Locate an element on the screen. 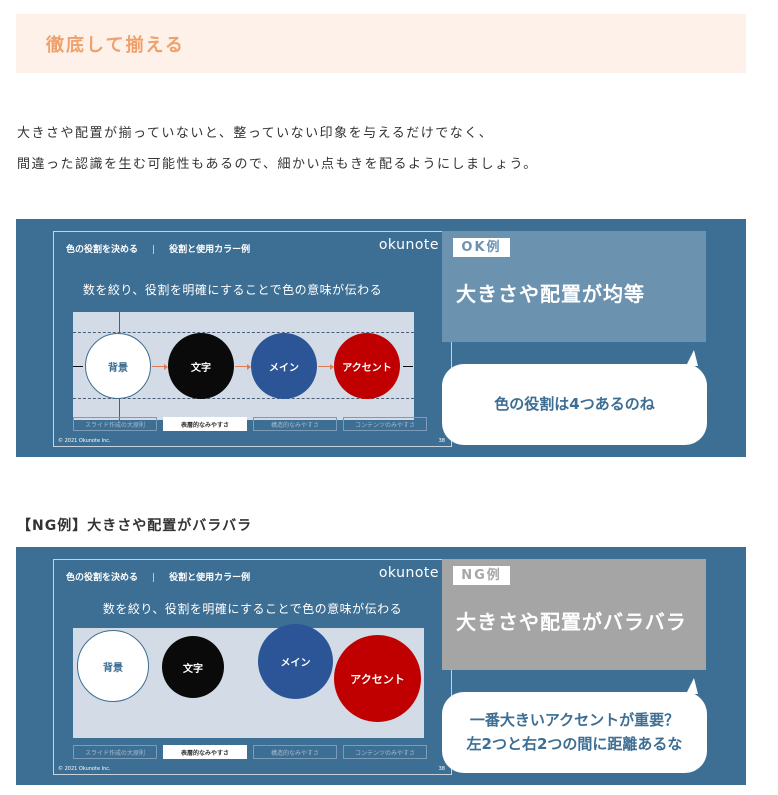 This screenshot has height=795, width=778. intro-line-2: 間違った認識を生む可能性もあるので、細かい点もきを配るようにしましょう。 is located at coordinates (277, 164).